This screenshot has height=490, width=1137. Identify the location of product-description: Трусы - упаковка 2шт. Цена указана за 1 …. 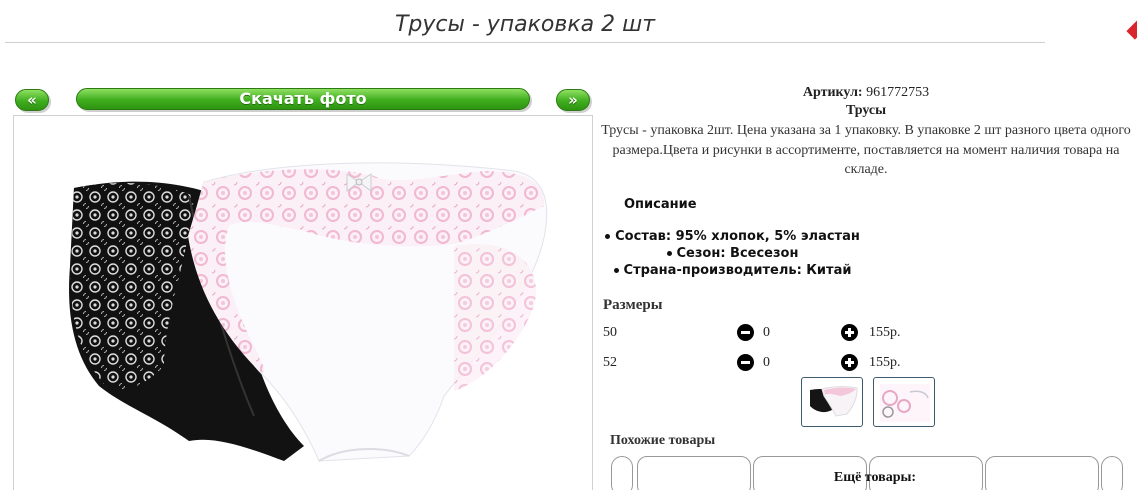
(866, 150).